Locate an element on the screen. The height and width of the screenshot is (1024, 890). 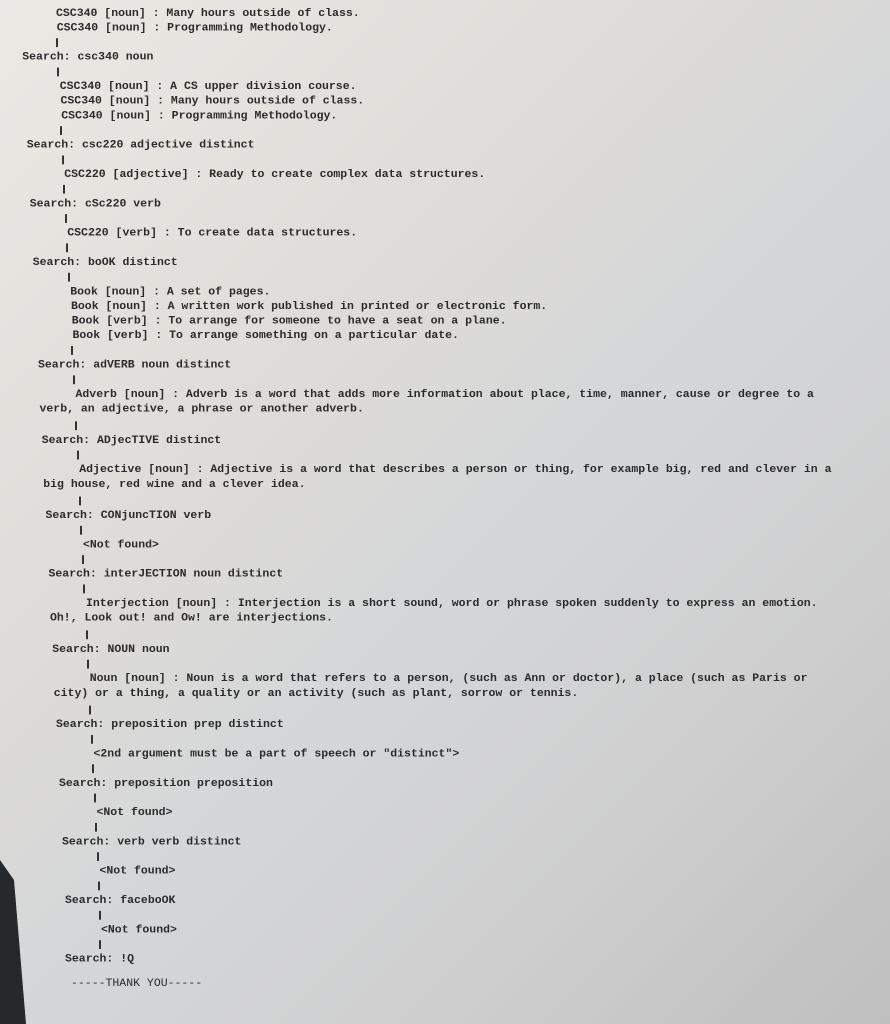
search-prompt: Search: interJECTION noun distinct is located at coordinates (166, 574).